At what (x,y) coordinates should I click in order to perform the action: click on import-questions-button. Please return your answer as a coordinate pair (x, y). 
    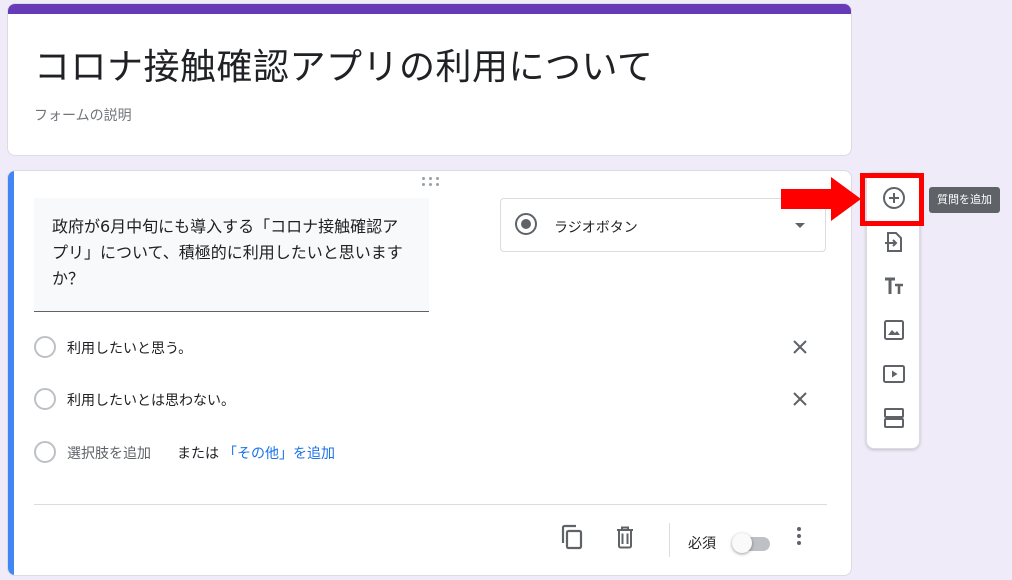
    Looking at the image, I should click on (894, 242).